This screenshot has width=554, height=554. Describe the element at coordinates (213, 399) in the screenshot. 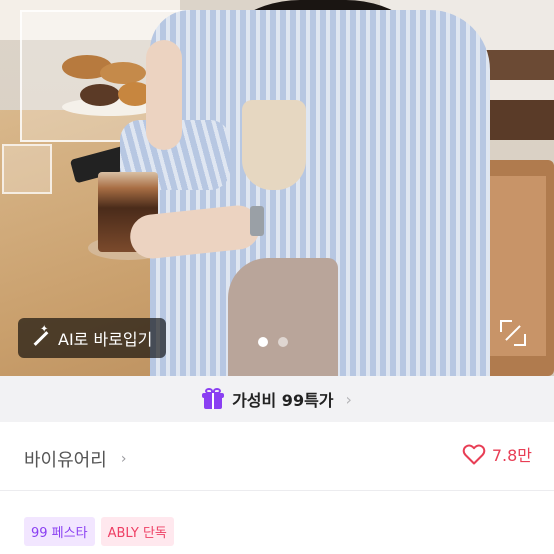

I see `gift-icon` at that location.